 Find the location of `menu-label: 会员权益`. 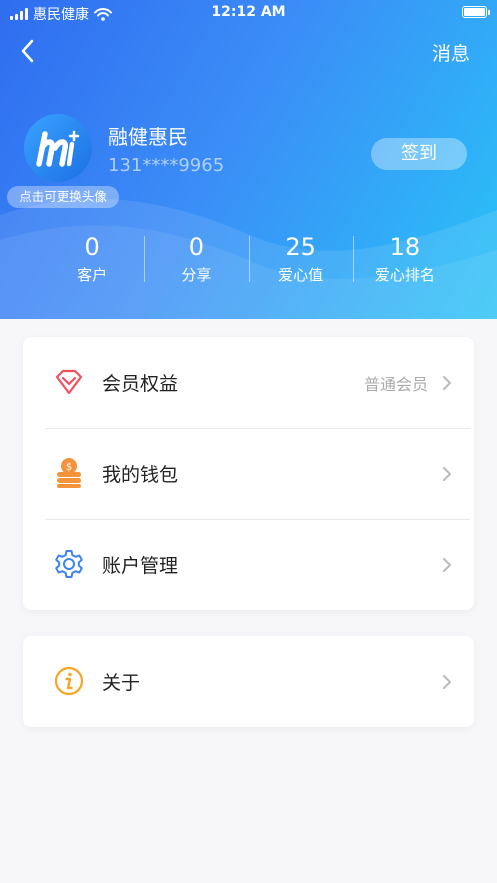

menu-label: 会员权益 is located at coordinates (140, 384).